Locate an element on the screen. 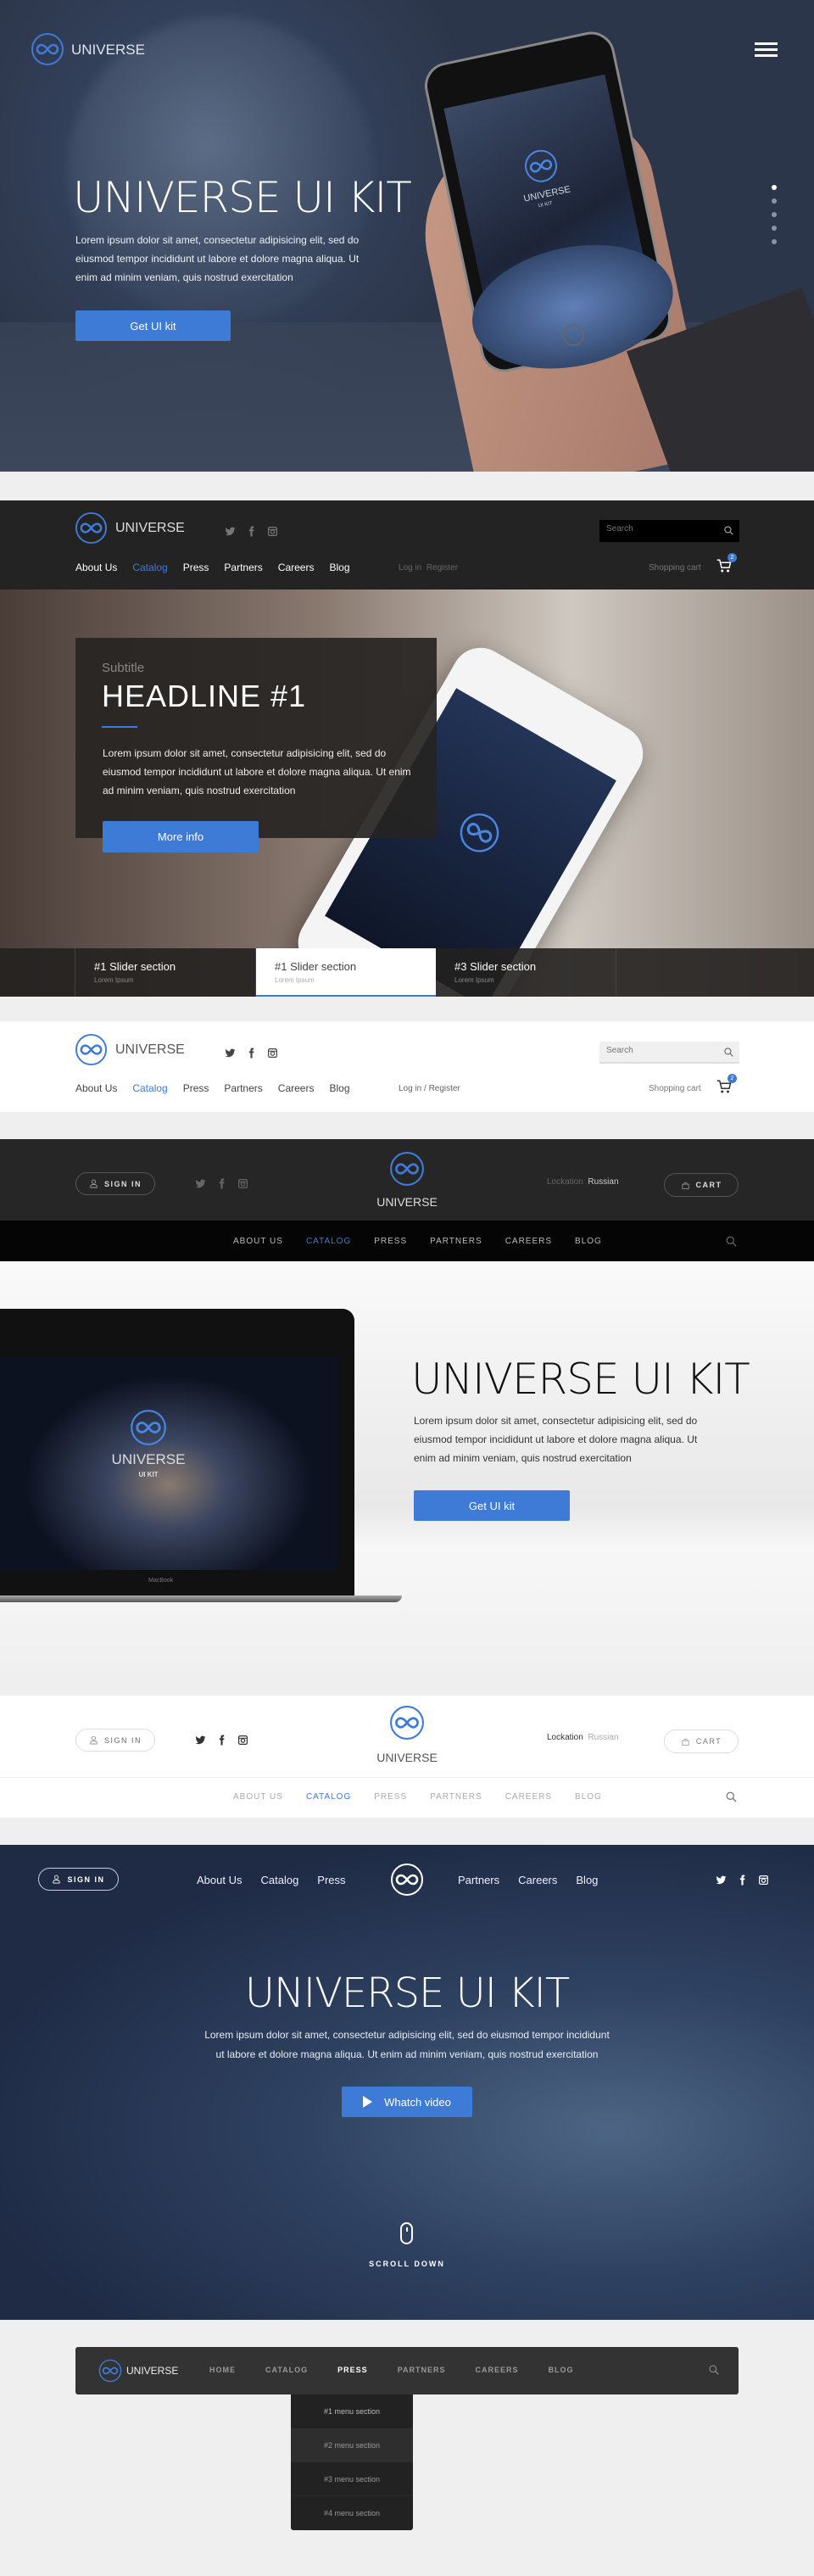  slide-dot-active is located at coordinates (774, 187).